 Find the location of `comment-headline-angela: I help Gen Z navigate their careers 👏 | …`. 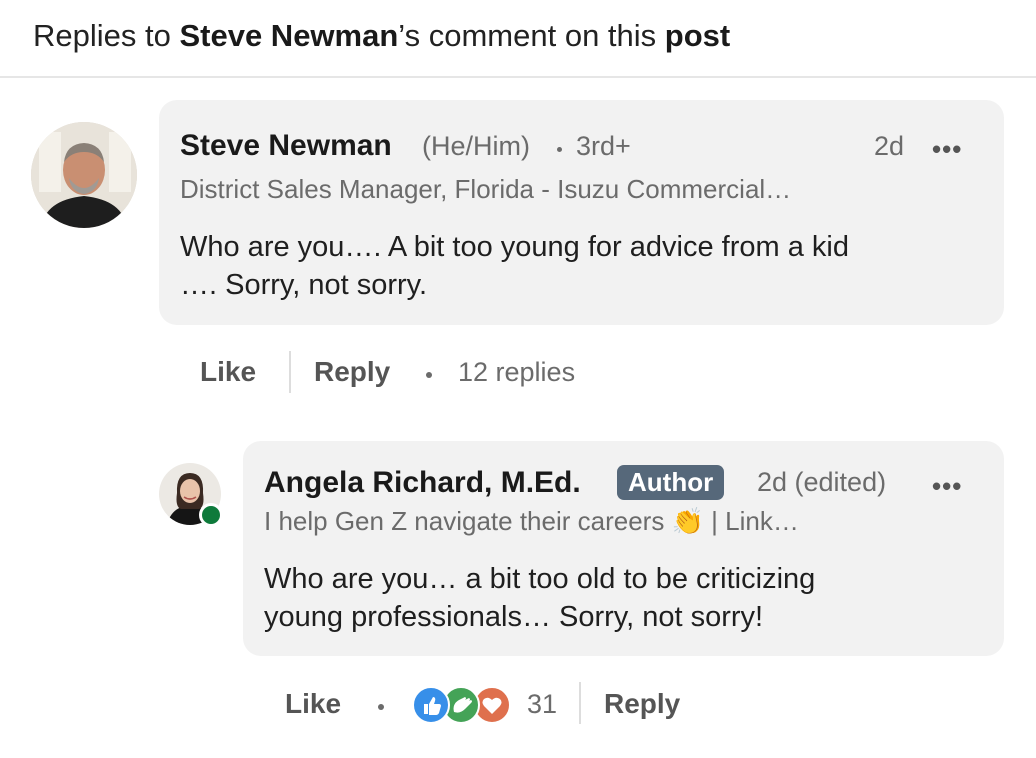

comment-headline-angela: I help Gen Z navigate their careers 👏 | … is located at coordinates (531, 521).